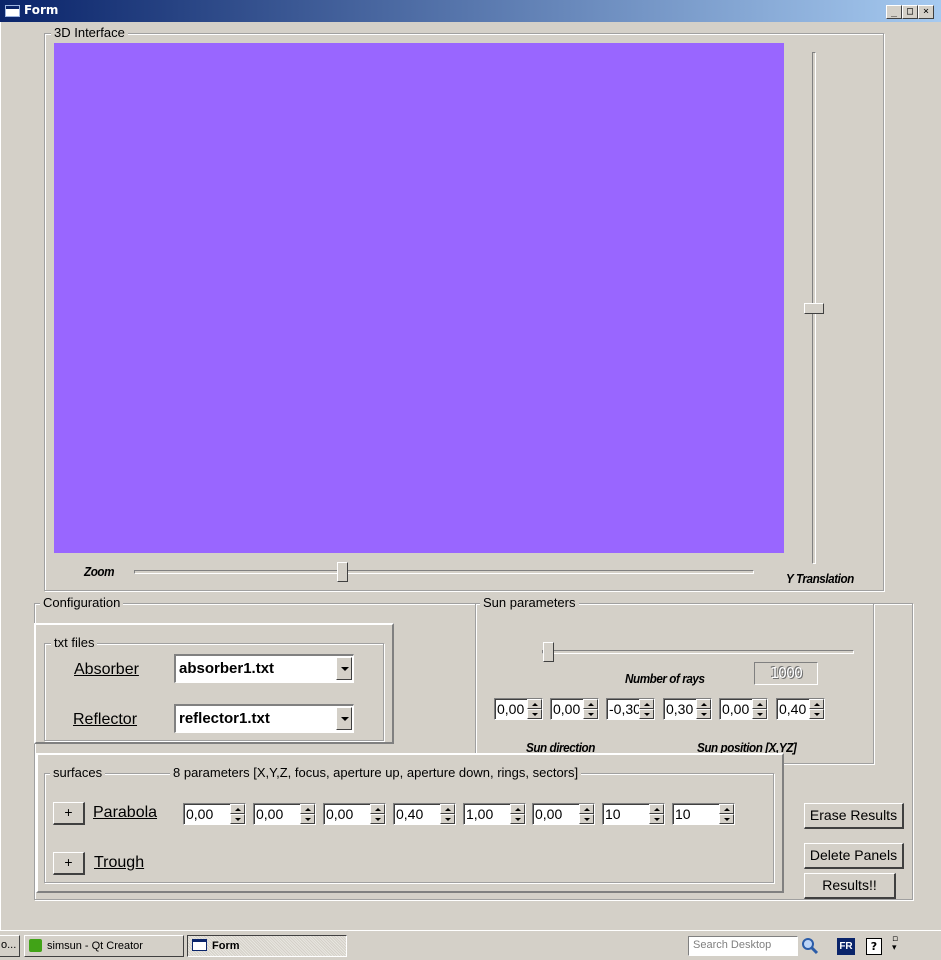 The image size is (941, 960). I want to click on search-icon, so click(810, 946).